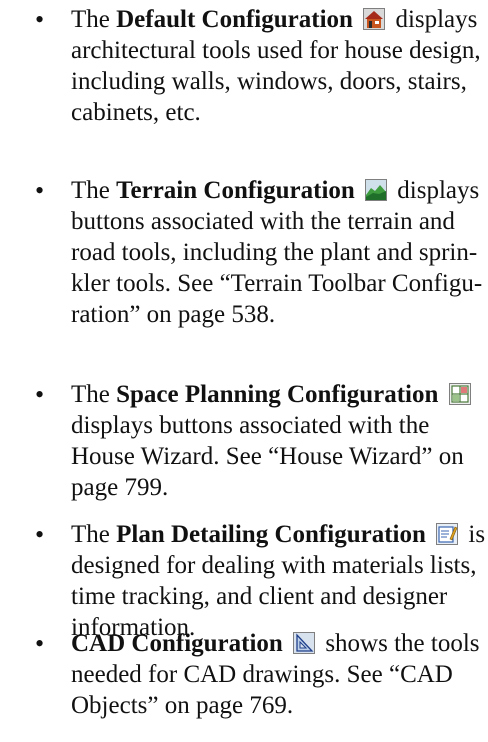 The image size is (488, 742). Describe the element at coordinates (173, 314) in the screenshot. I see `text-line: ration” on page 538.` at that location.